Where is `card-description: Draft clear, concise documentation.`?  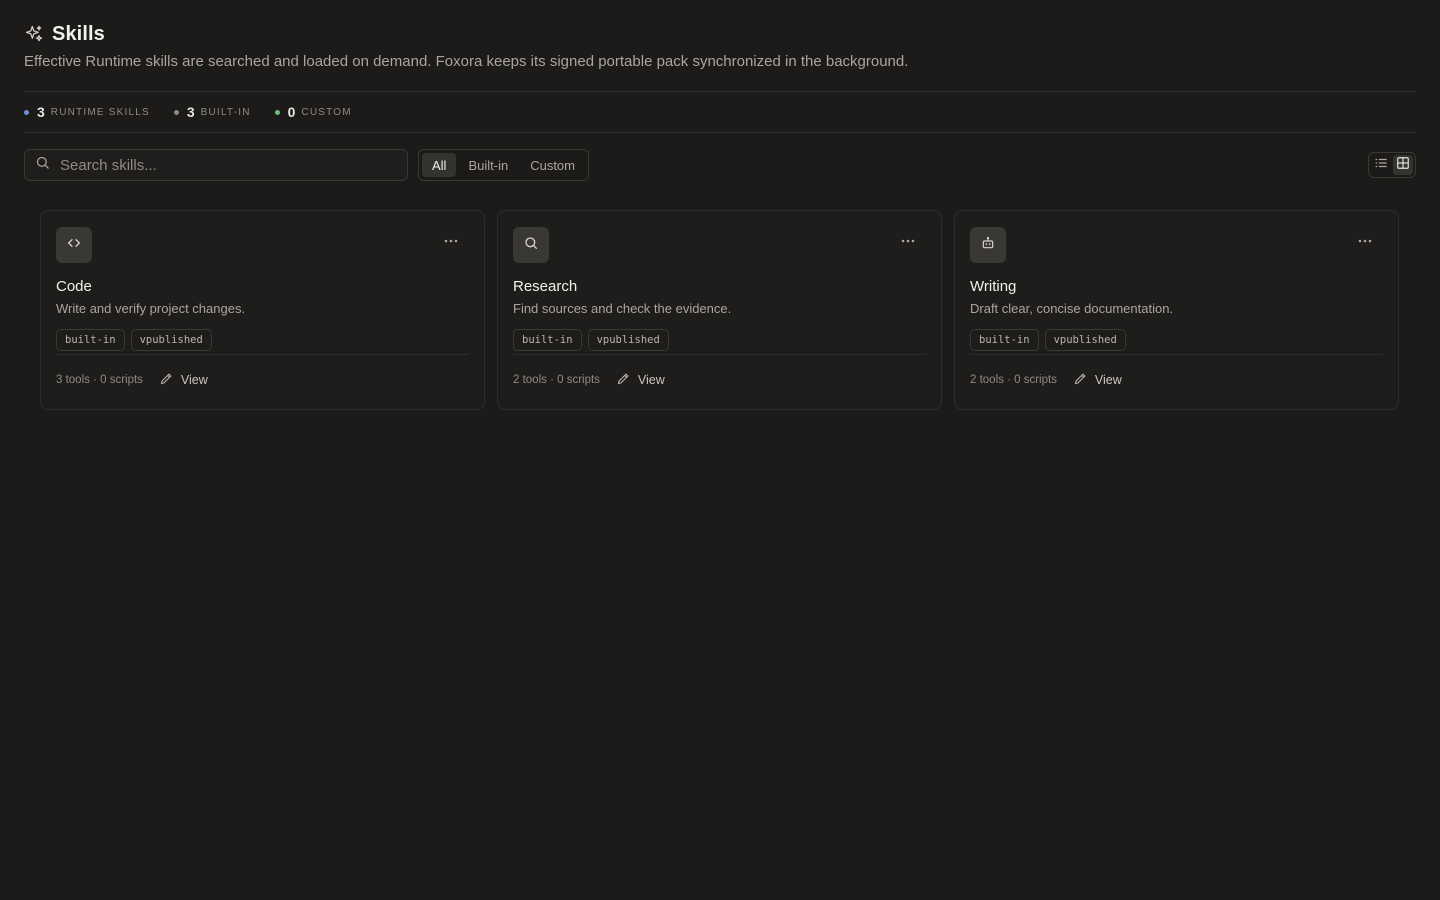
card-description: Draft clear, concise documentation. is located at coordinates (1072, 308).